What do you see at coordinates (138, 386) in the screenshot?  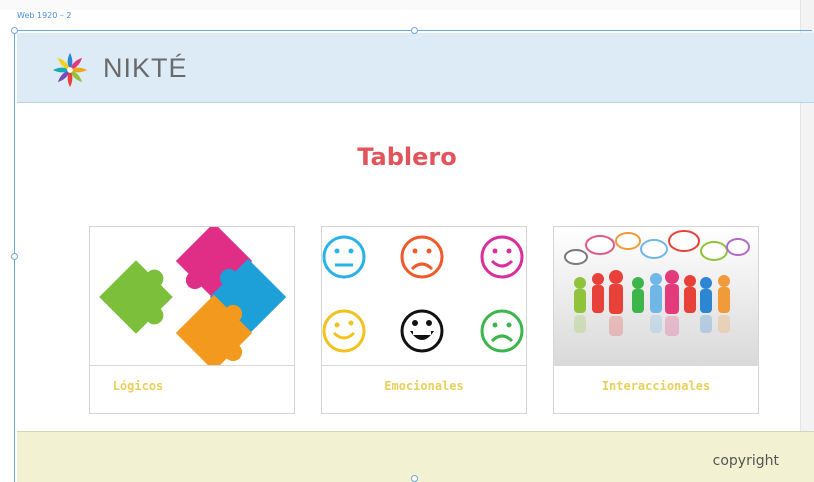 I see `card-label-logicos: Lógicos` at bounding box center [138, 386].